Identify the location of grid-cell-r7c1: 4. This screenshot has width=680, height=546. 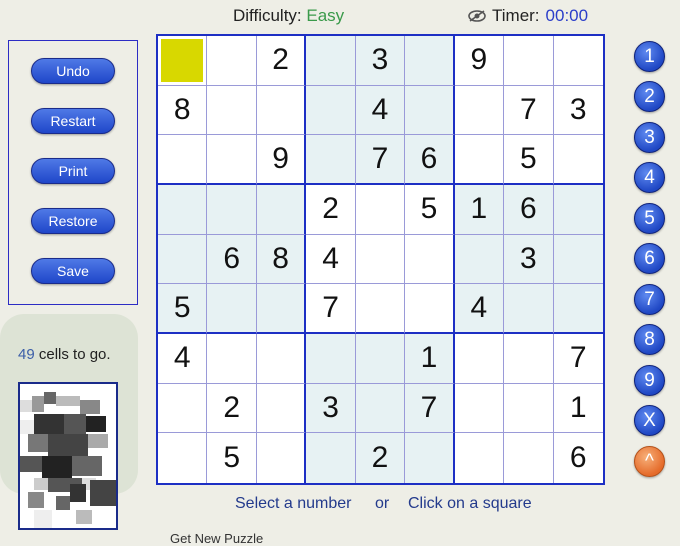
(183, 359).